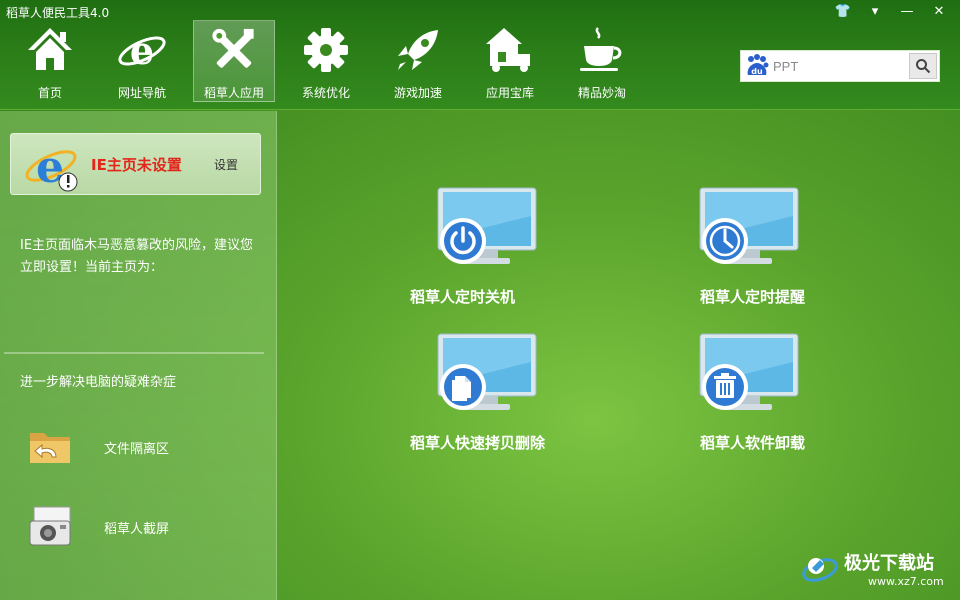 The width and height of the screenshot is (960, 600). I want to click on gear-icon, so click(326, 50).